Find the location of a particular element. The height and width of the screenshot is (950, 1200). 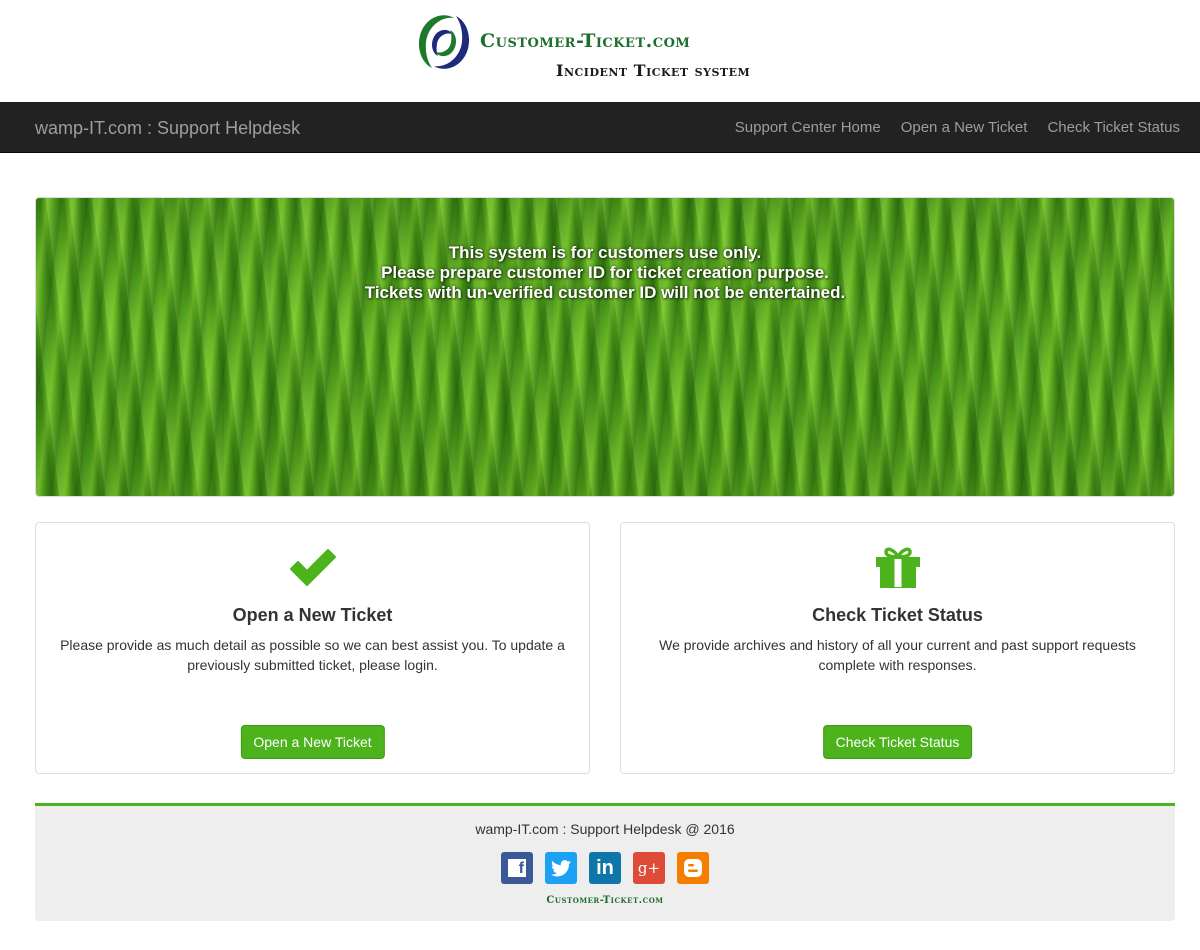

navbar-brand: wamp-IT.com : Support Helpdesk is located at coordinates (167, 128).